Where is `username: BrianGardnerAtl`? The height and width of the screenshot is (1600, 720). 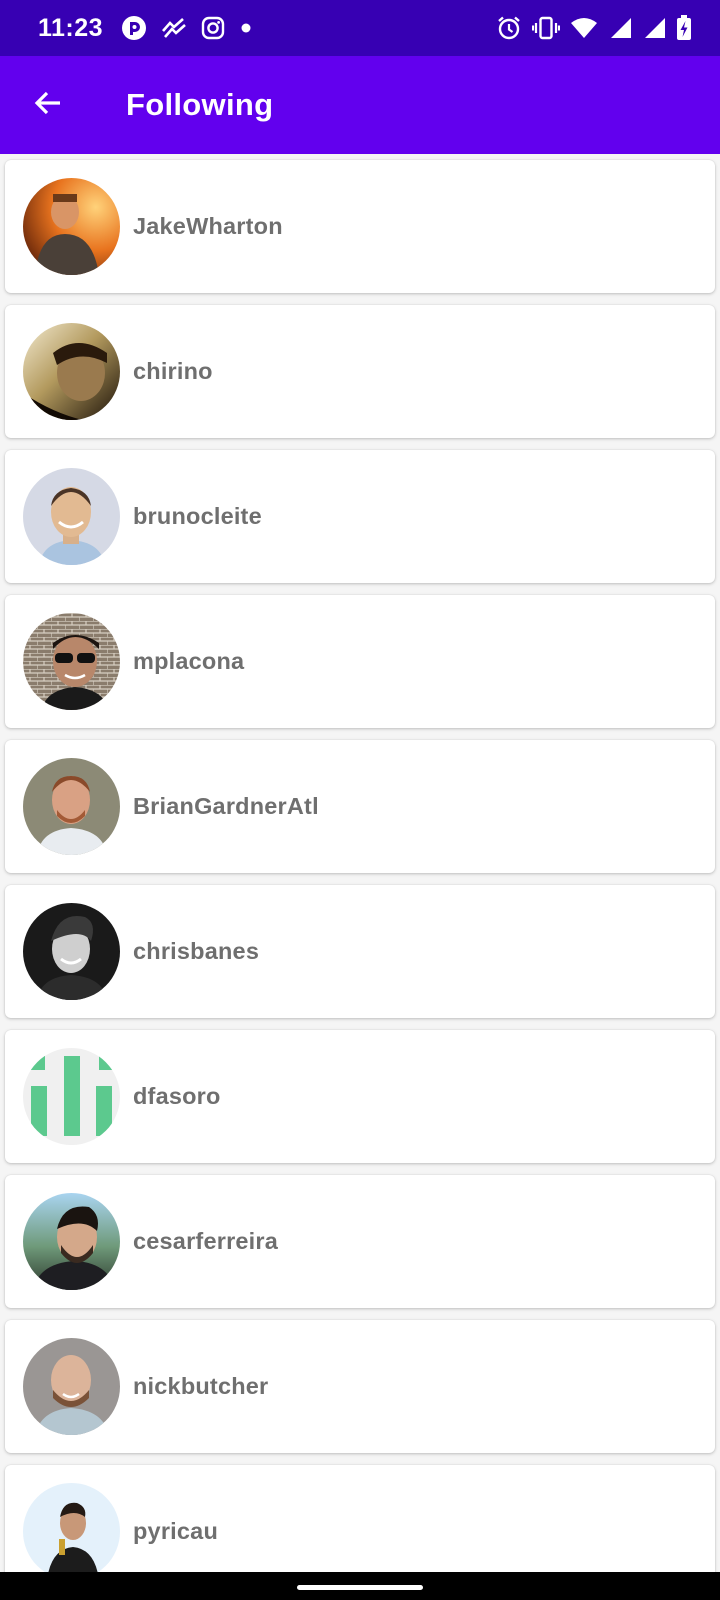 username: BrianGardnerAtl is located at coordinates (226, 806).